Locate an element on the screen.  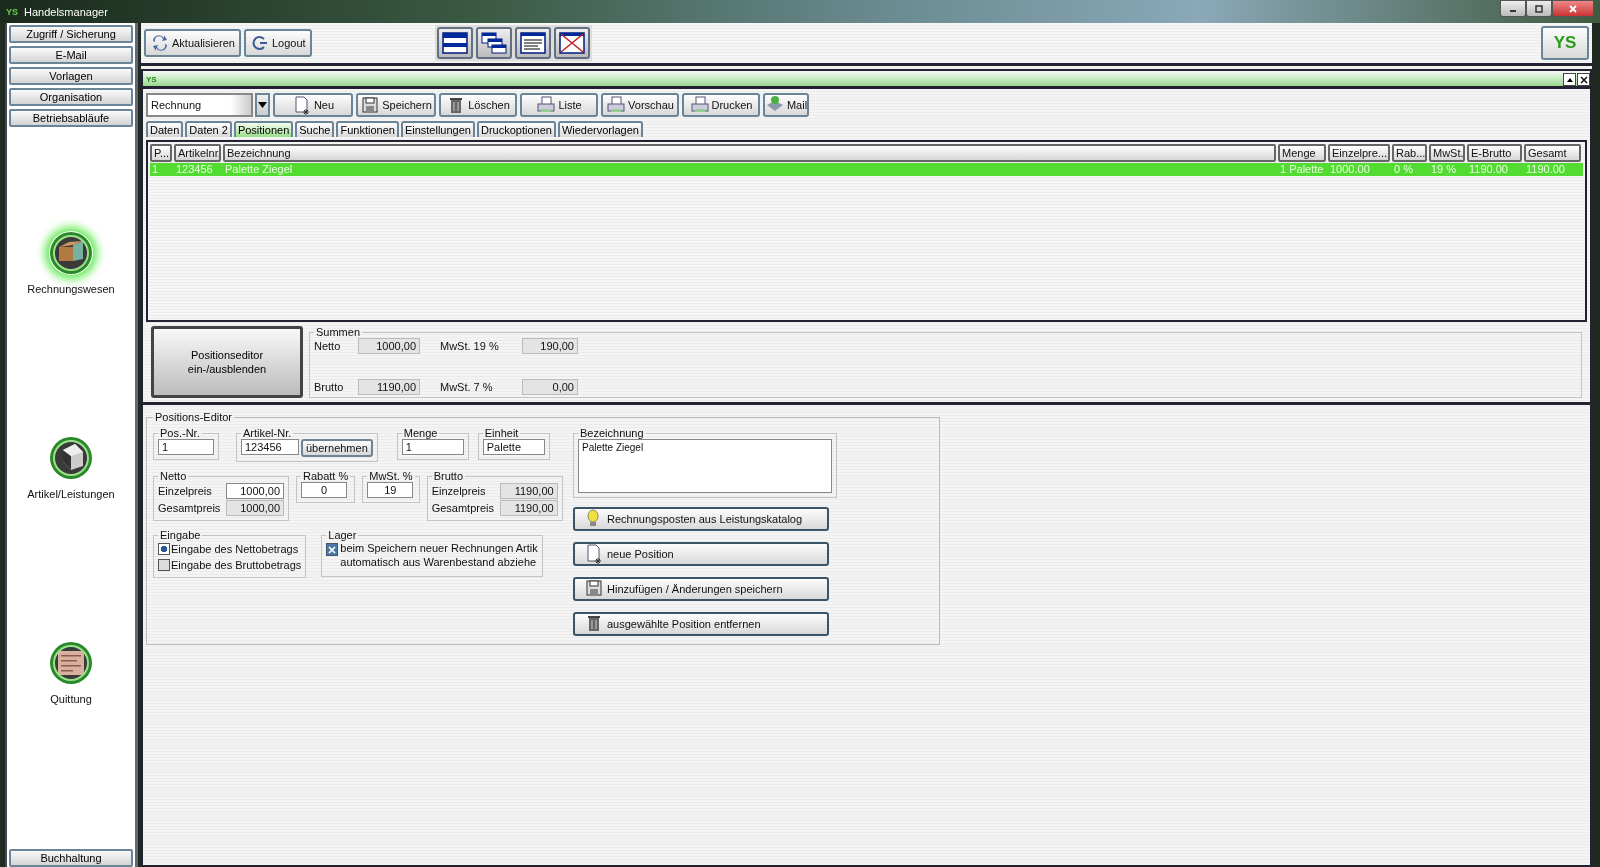
module-item: Artikel/Leistungen is located at coordinates (71, 468).